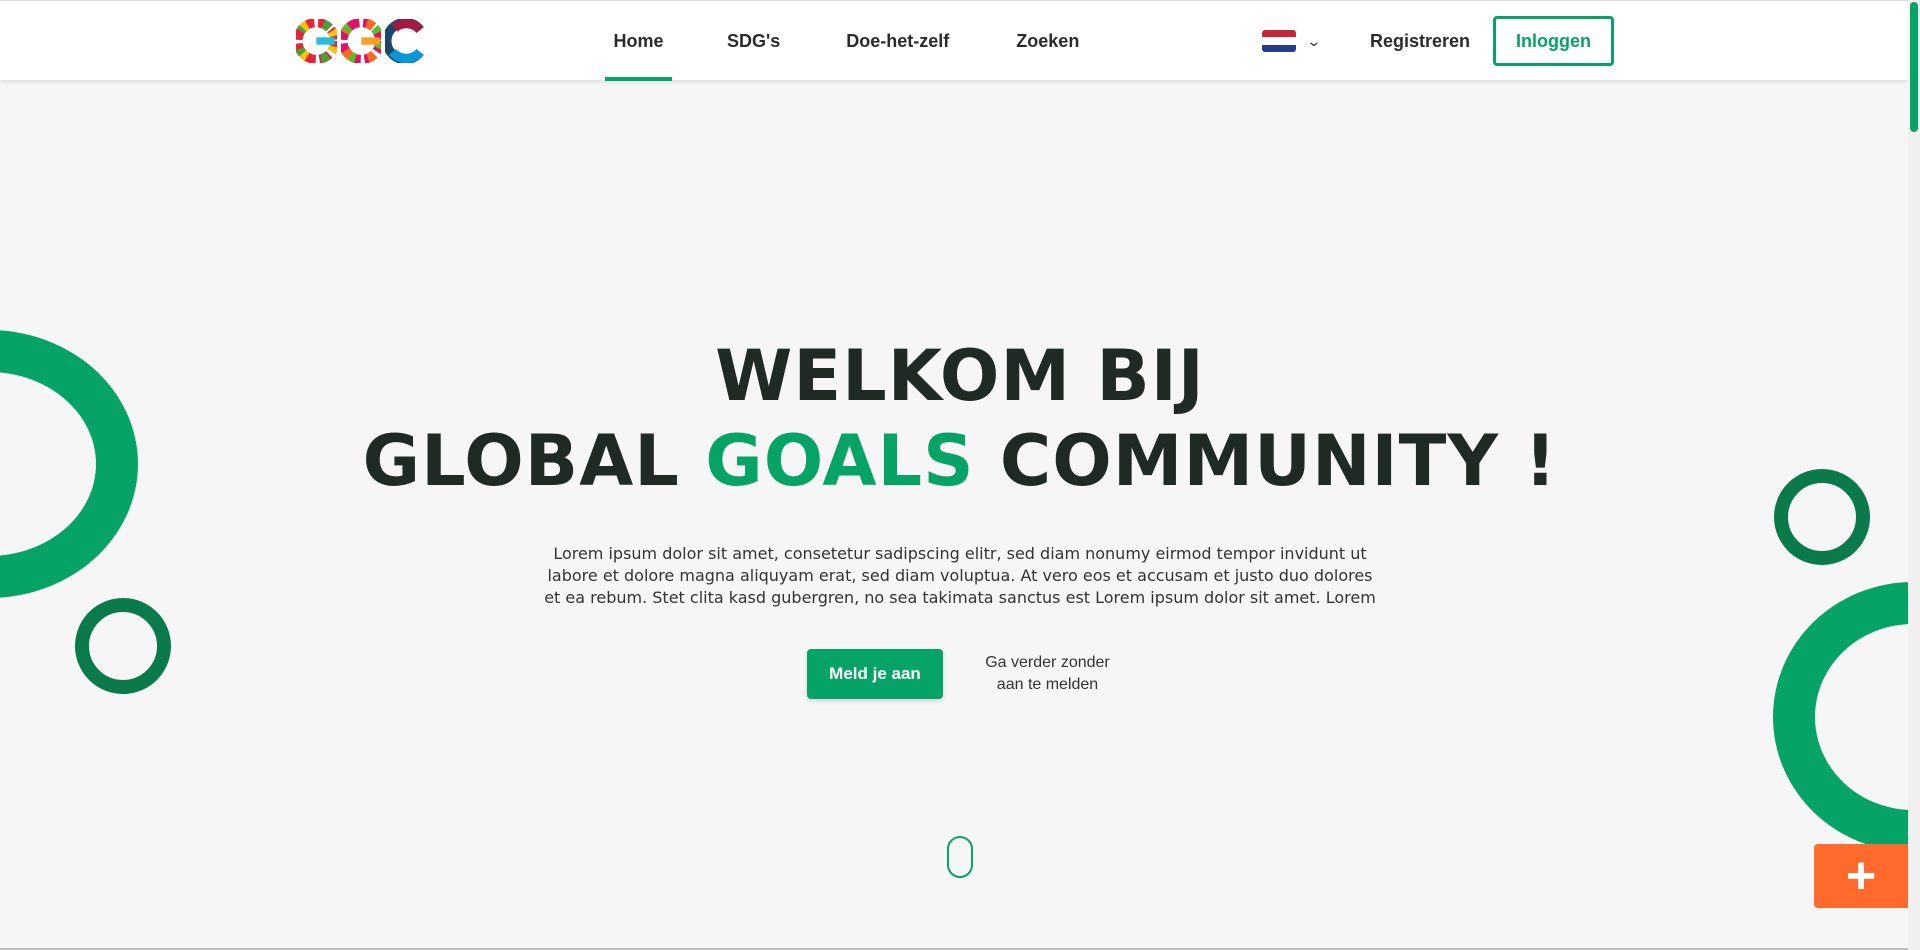 Image resolution: width=1920 pixels, height=950 pixels. What do you see at coordinates (1553, 41) in the screenshot?
I see `login-button: Inloggen` at bounding box center [1553, 41].